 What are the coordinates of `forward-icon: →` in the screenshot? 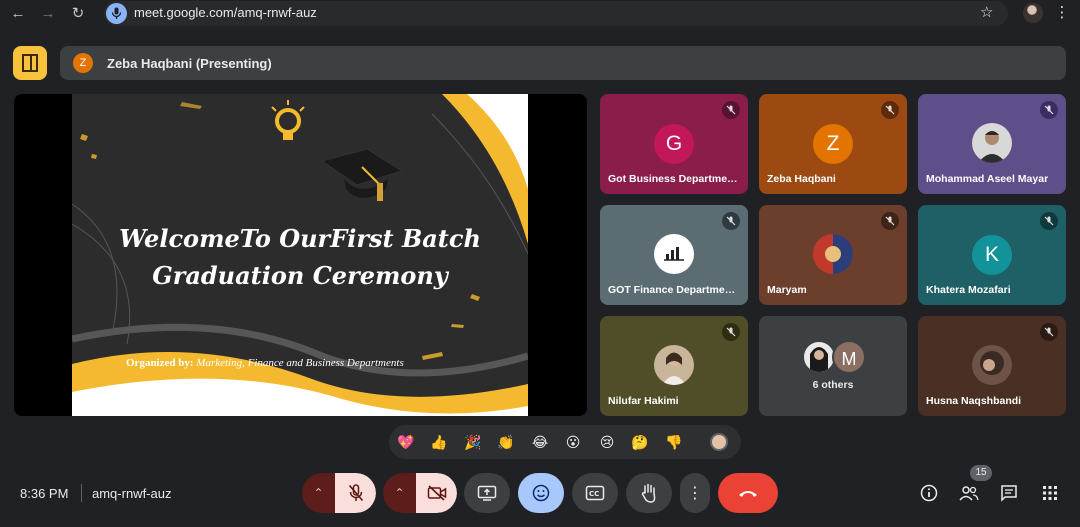 It's located at (48, 14).